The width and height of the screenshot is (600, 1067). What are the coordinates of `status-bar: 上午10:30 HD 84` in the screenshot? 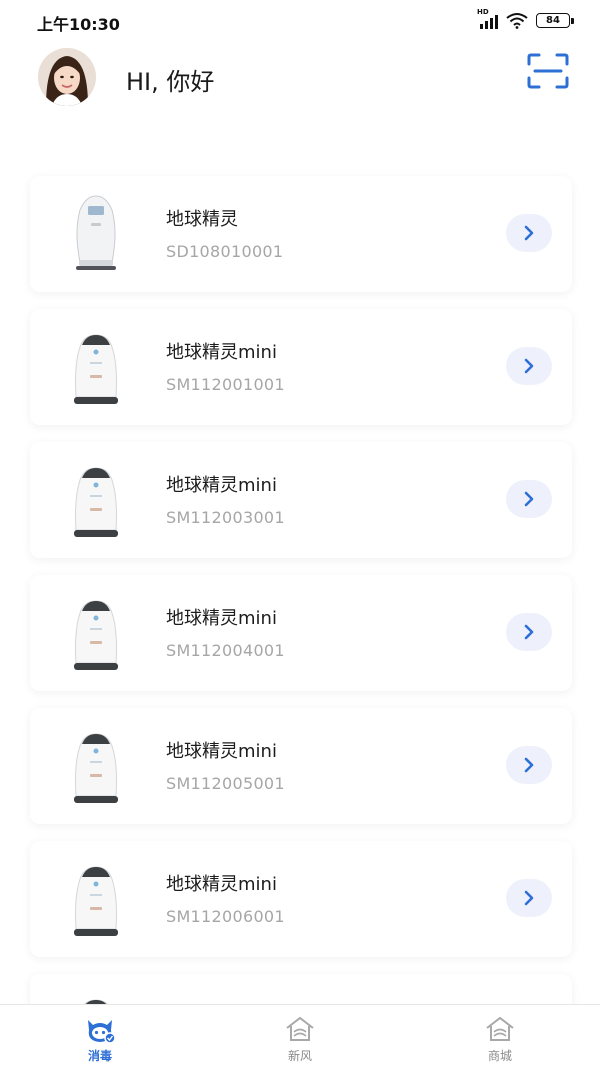 It's located at (300, 21).